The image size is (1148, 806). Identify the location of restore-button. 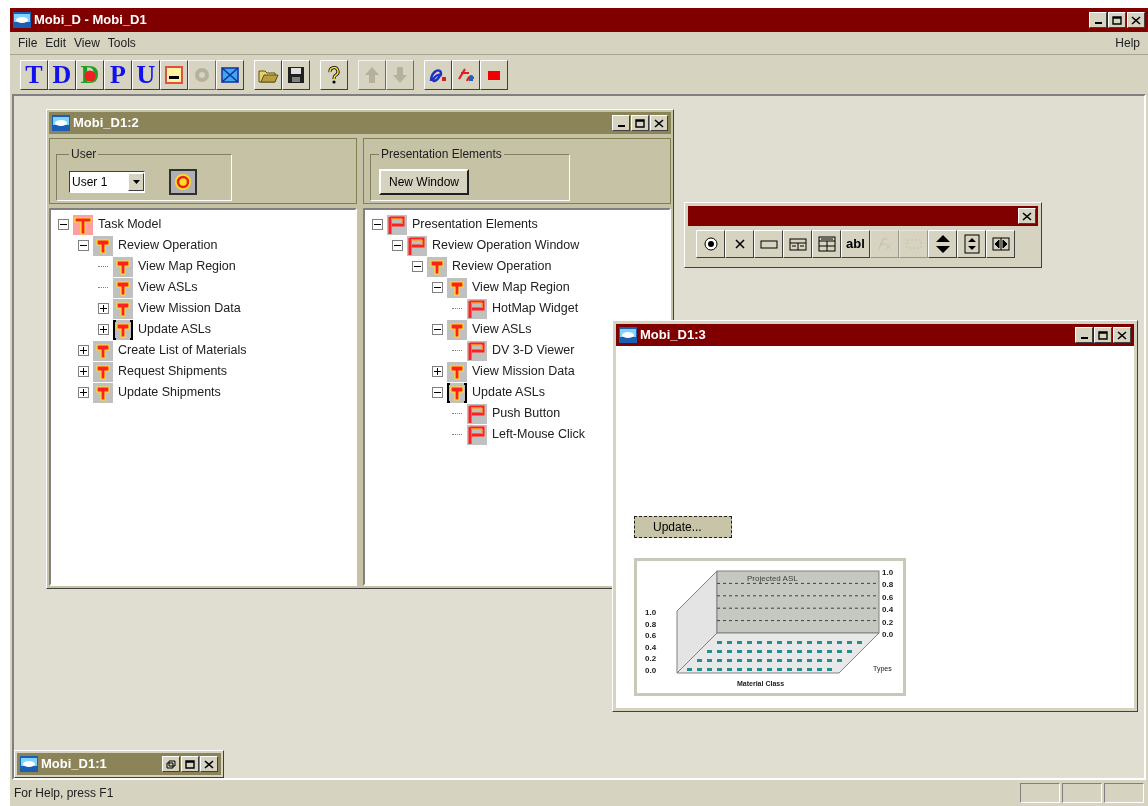
(171, 764).